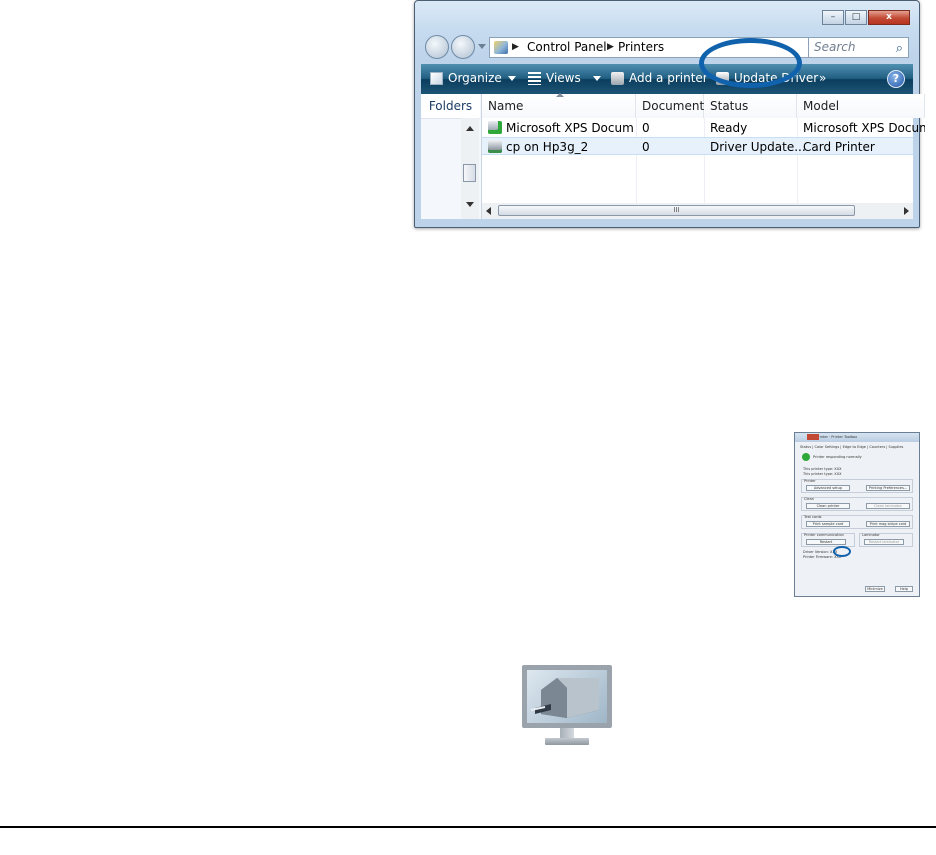  Describe the element at coordinates (837, 457) in the screenshot. I see `status-text: Printer responding normally` at that location.